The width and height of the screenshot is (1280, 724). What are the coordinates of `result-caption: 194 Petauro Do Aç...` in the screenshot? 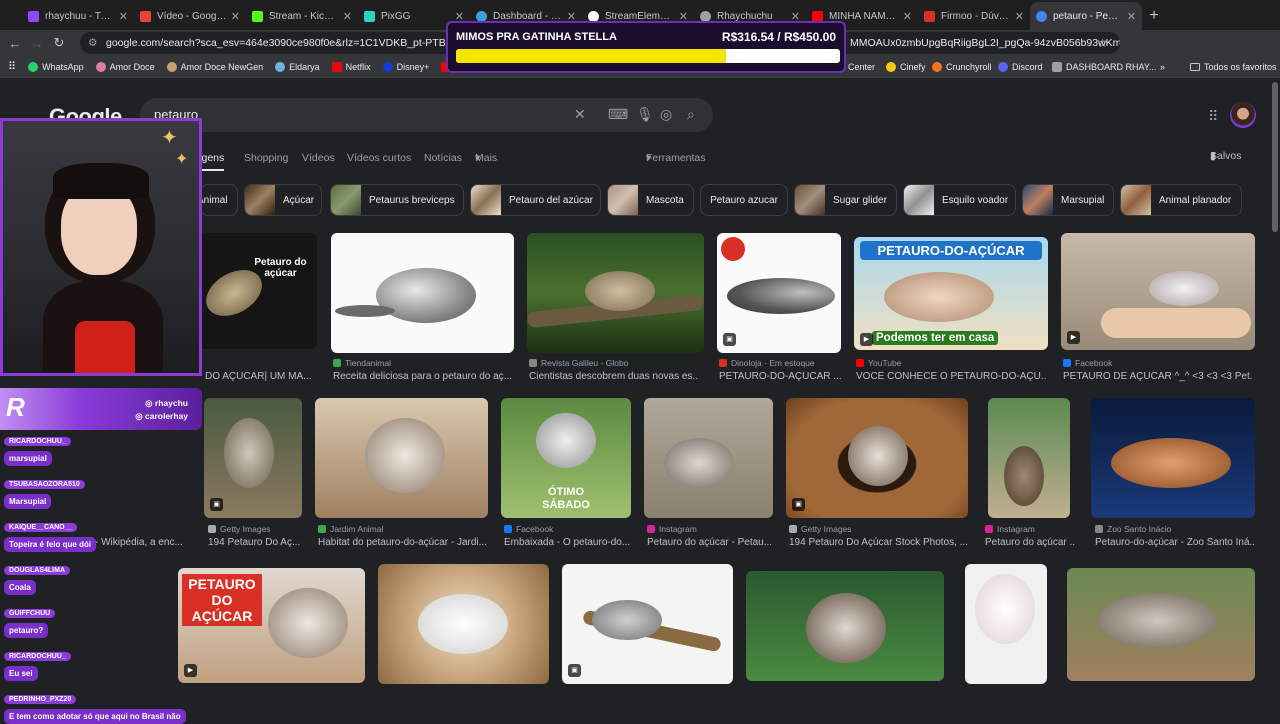 It's located at (256, 542).